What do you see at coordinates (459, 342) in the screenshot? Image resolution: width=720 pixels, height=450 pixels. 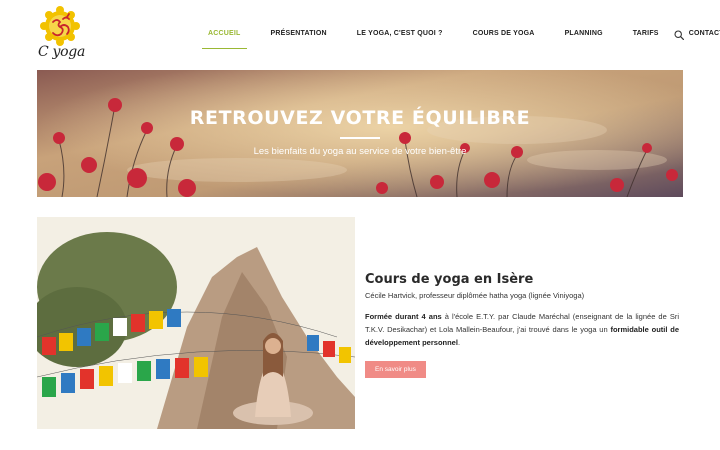 I see `body-text-2: .` at bounding box center [459, 342].